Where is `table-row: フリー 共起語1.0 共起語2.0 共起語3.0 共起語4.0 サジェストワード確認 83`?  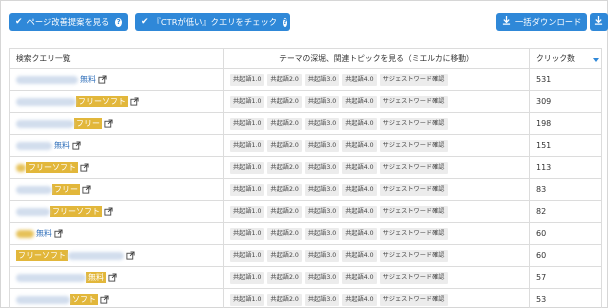
table-row: フリー 共起語1.0 共起語2.0 共起語3.0 共起語4.0 サジェストワード確認 83 is located at coordinates (305, 189).